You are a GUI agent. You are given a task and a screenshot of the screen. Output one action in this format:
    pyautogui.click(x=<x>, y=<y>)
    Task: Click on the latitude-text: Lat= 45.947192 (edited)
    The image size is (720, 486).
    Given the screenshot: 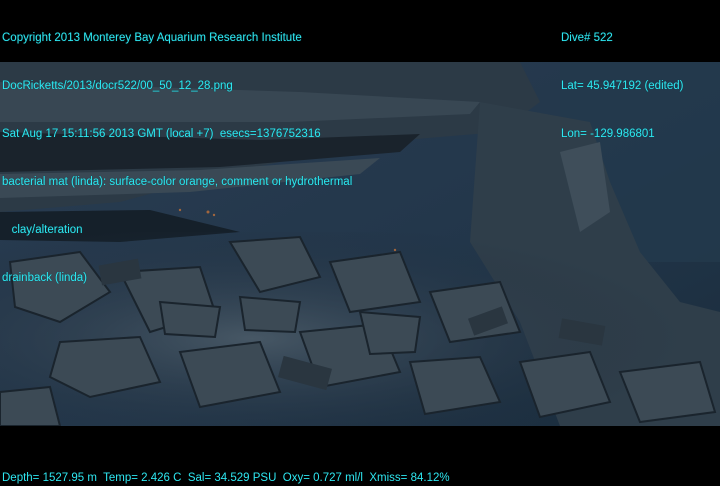 What is the action you would take?
    pyautogui.click(x=622, y=86)
    